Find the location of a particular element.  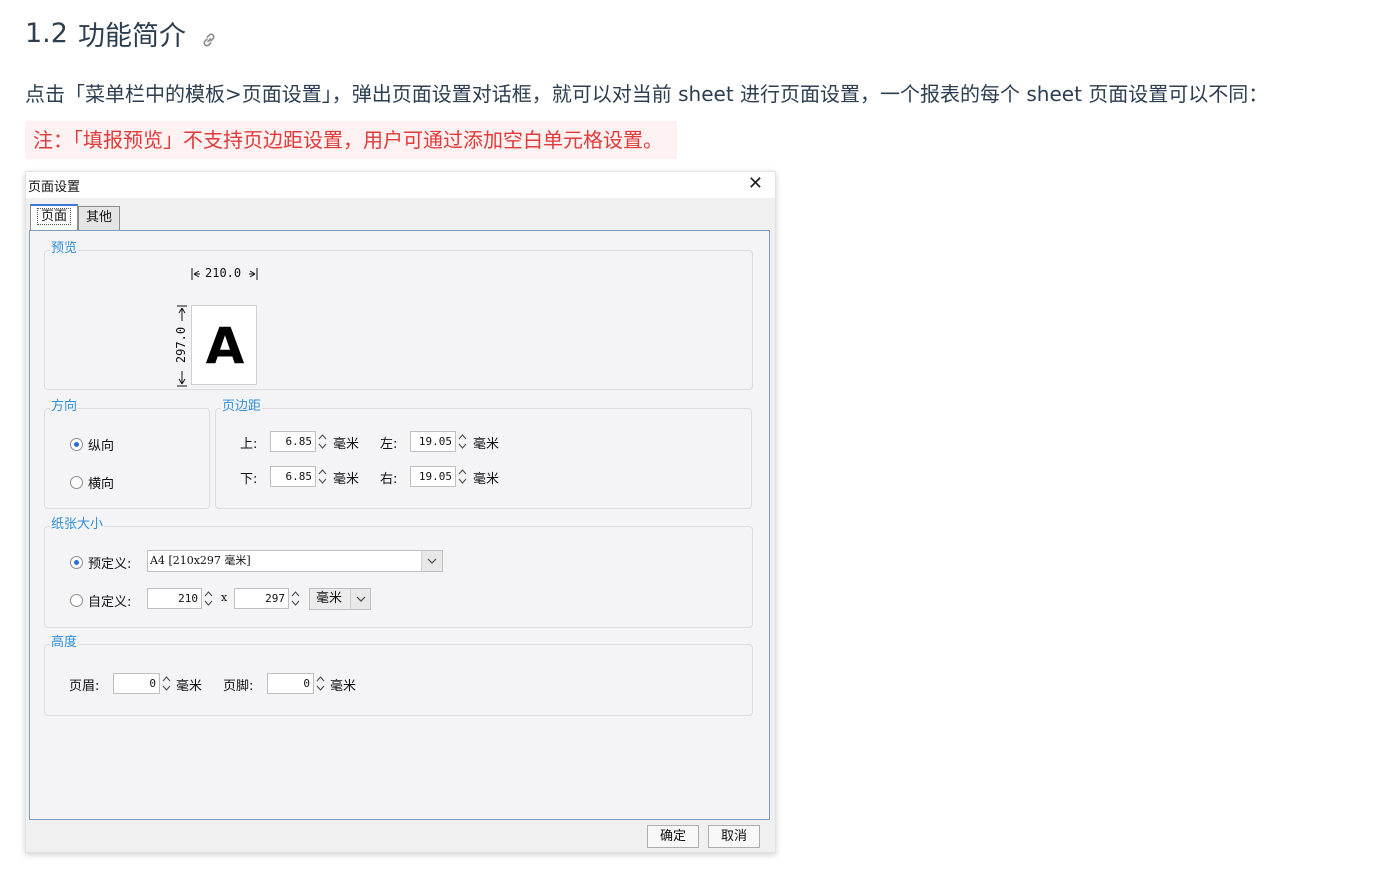

preview-height-label: 297.0 is located at coordinates (181, 345).